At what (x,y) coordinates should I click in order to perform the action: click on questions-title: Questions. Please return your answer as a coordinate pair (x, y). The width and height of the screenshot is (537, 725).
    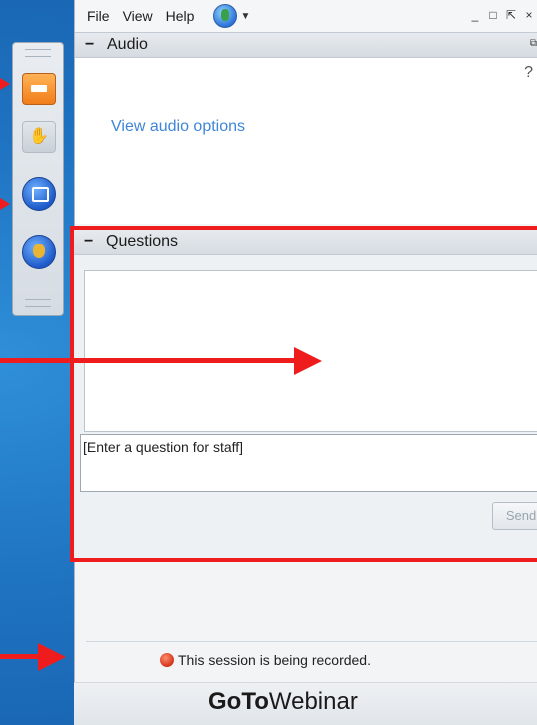
    Looking at the image, I should click on (142, 242).